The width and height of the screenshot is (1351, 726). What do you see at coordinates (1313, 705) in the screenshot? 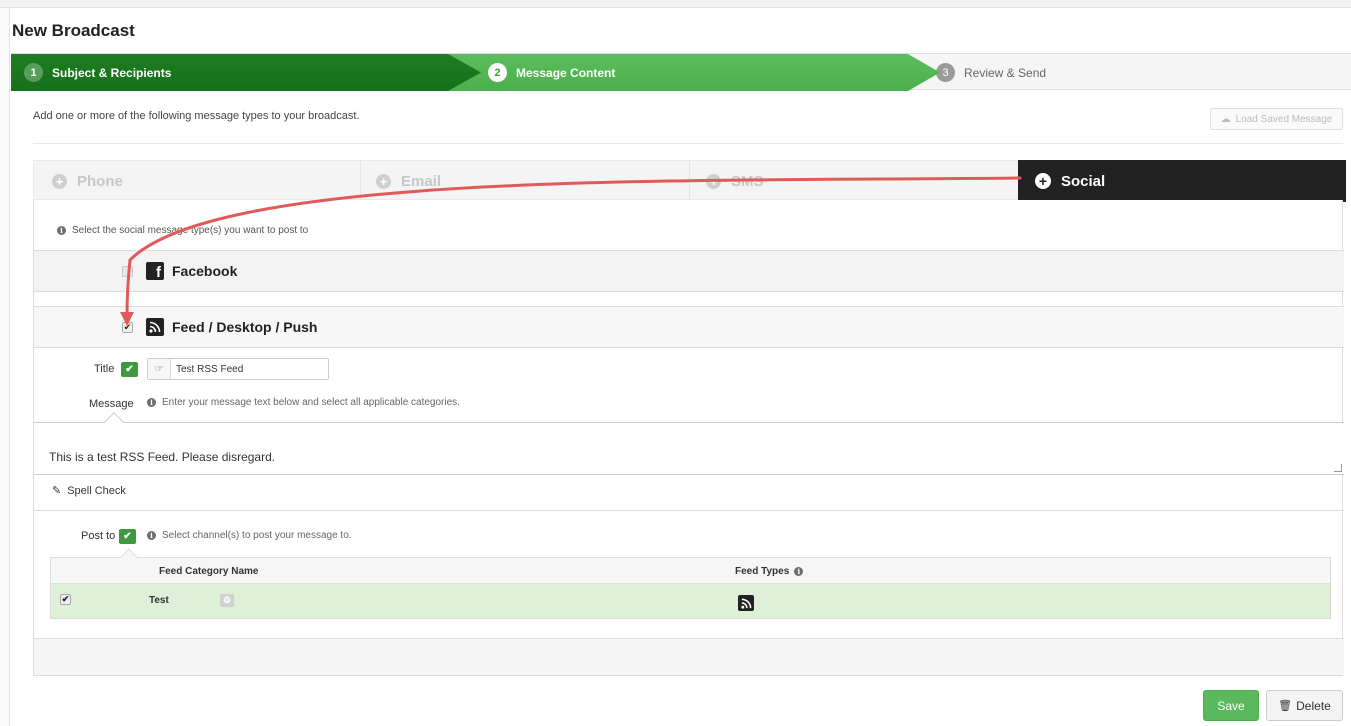
I see `delete-label: Delete` at bounding box center [1313, 705].